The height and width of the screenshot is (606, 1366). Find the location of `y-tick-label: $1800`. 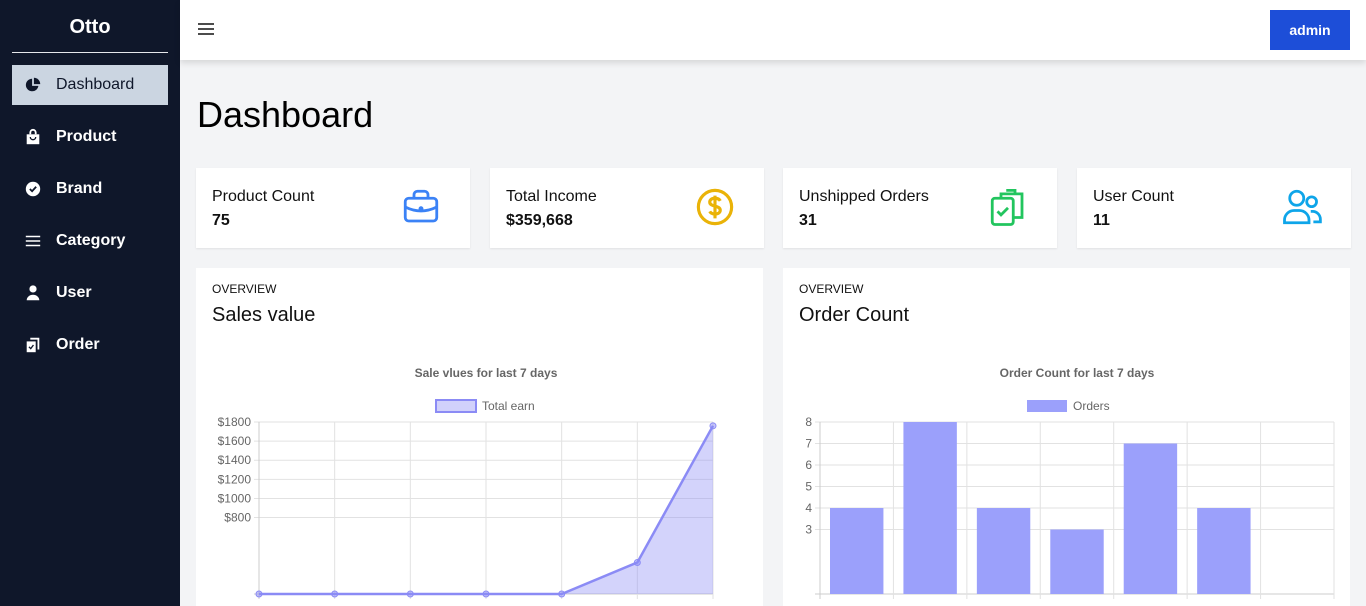

y-tick-label: $1800 is located at coordinates (235, 422).